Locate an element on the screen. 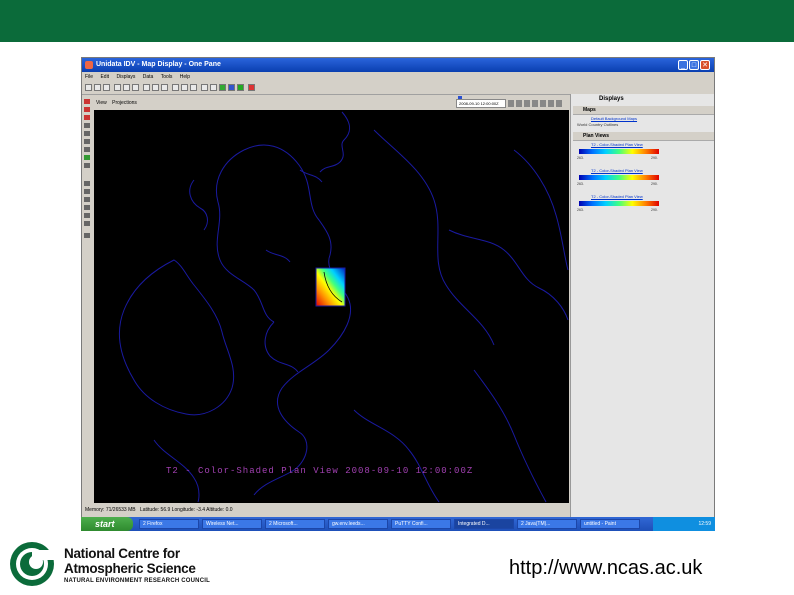  menu-data: Data is located at coordinates (148, 77).